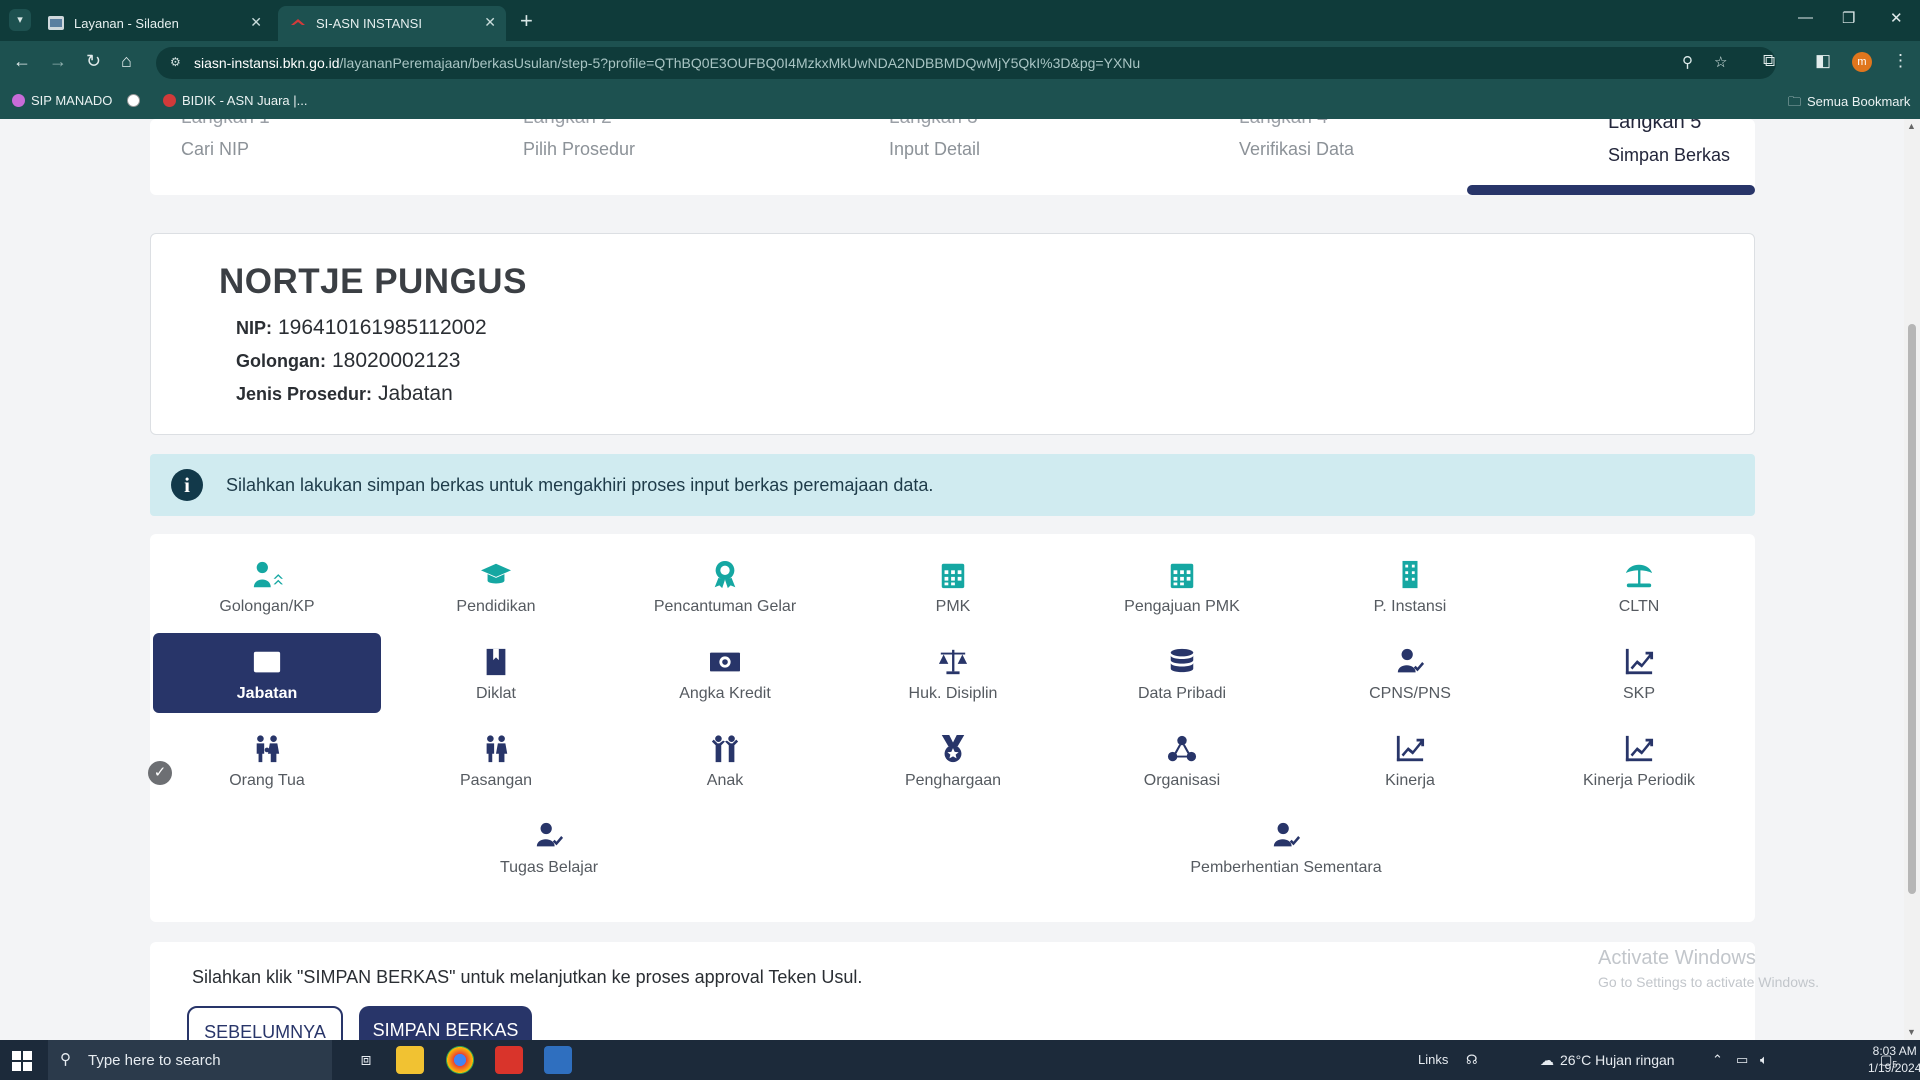  What do you see at coordinates (267, 606) in the screenshot?
I see `category-label: Golongan/KP` at bounding box center [267, 606].